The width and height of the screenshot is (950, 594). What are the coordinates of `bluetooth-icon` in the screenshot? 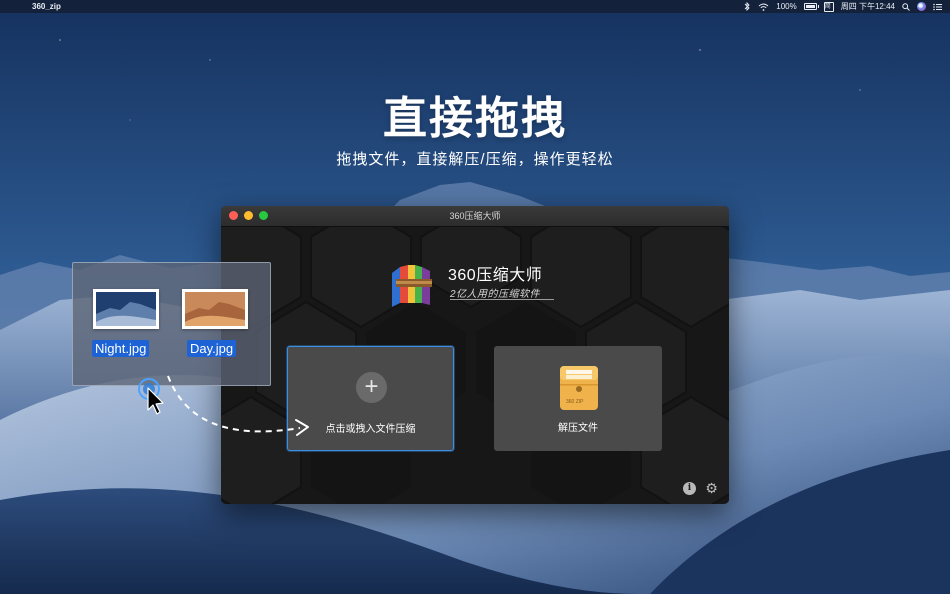 It's located at (747, 6).